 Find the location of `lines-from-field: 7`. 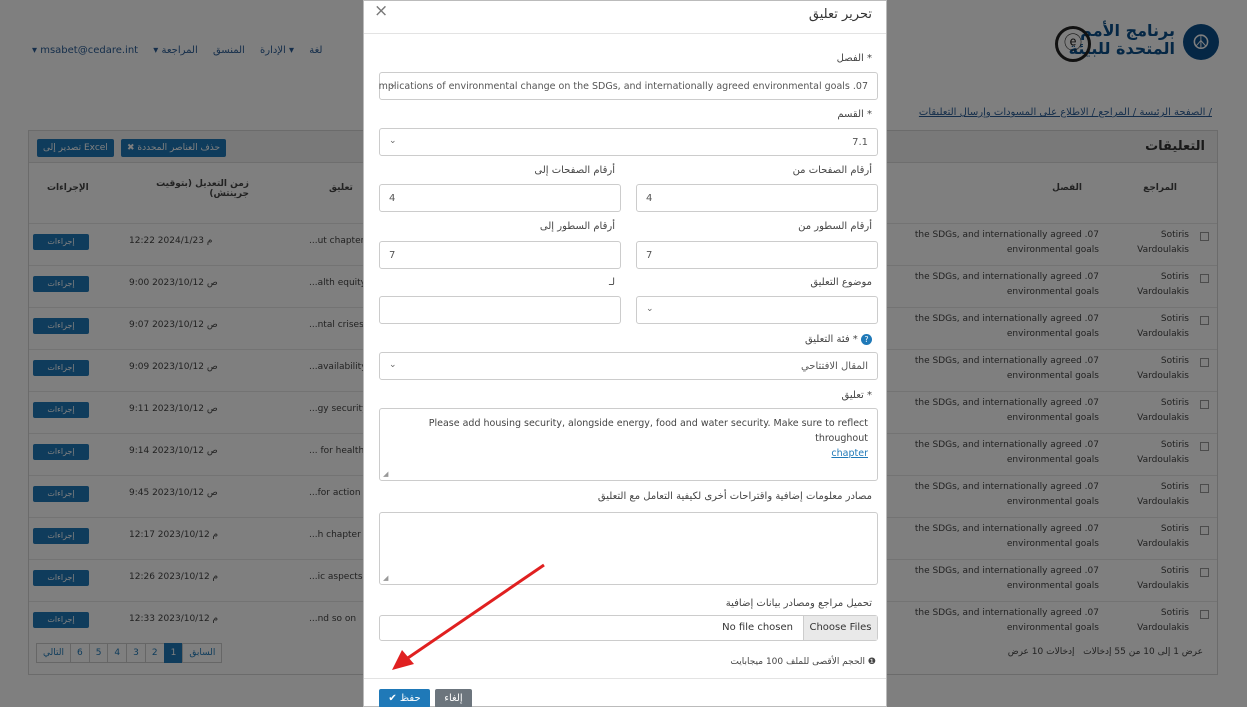

lines-from-field: 7 is located at coordinates (757, 255).